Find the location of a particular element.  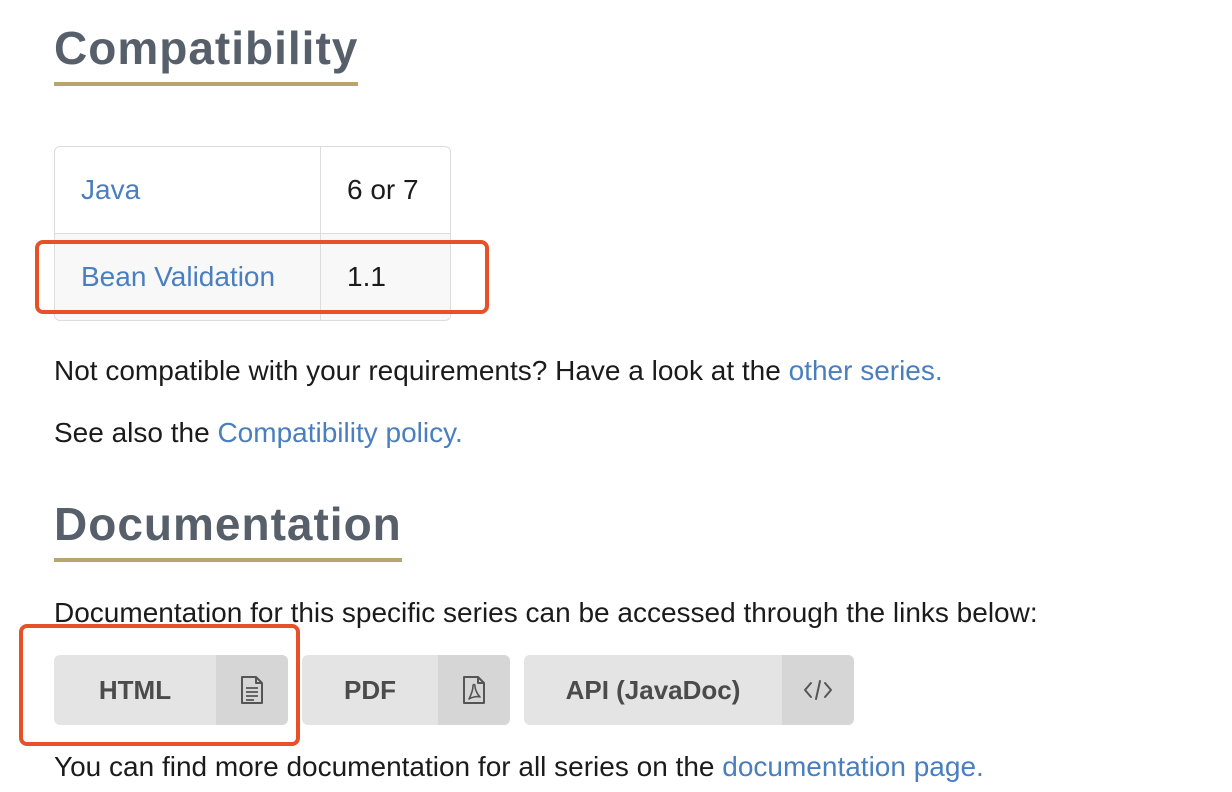

compatibility-heading: Compatibility is located at coordinates (206, 53).